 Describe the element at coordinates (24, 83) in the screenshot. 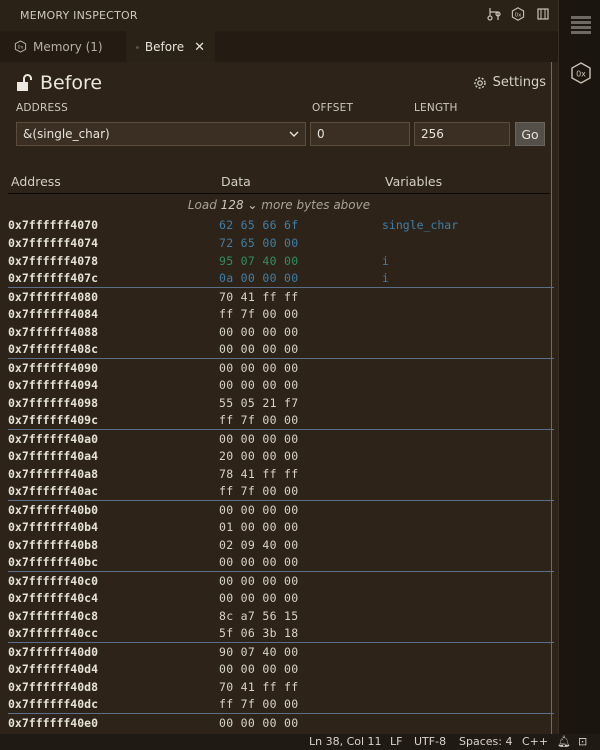

I see `unlock-icon` at that location.